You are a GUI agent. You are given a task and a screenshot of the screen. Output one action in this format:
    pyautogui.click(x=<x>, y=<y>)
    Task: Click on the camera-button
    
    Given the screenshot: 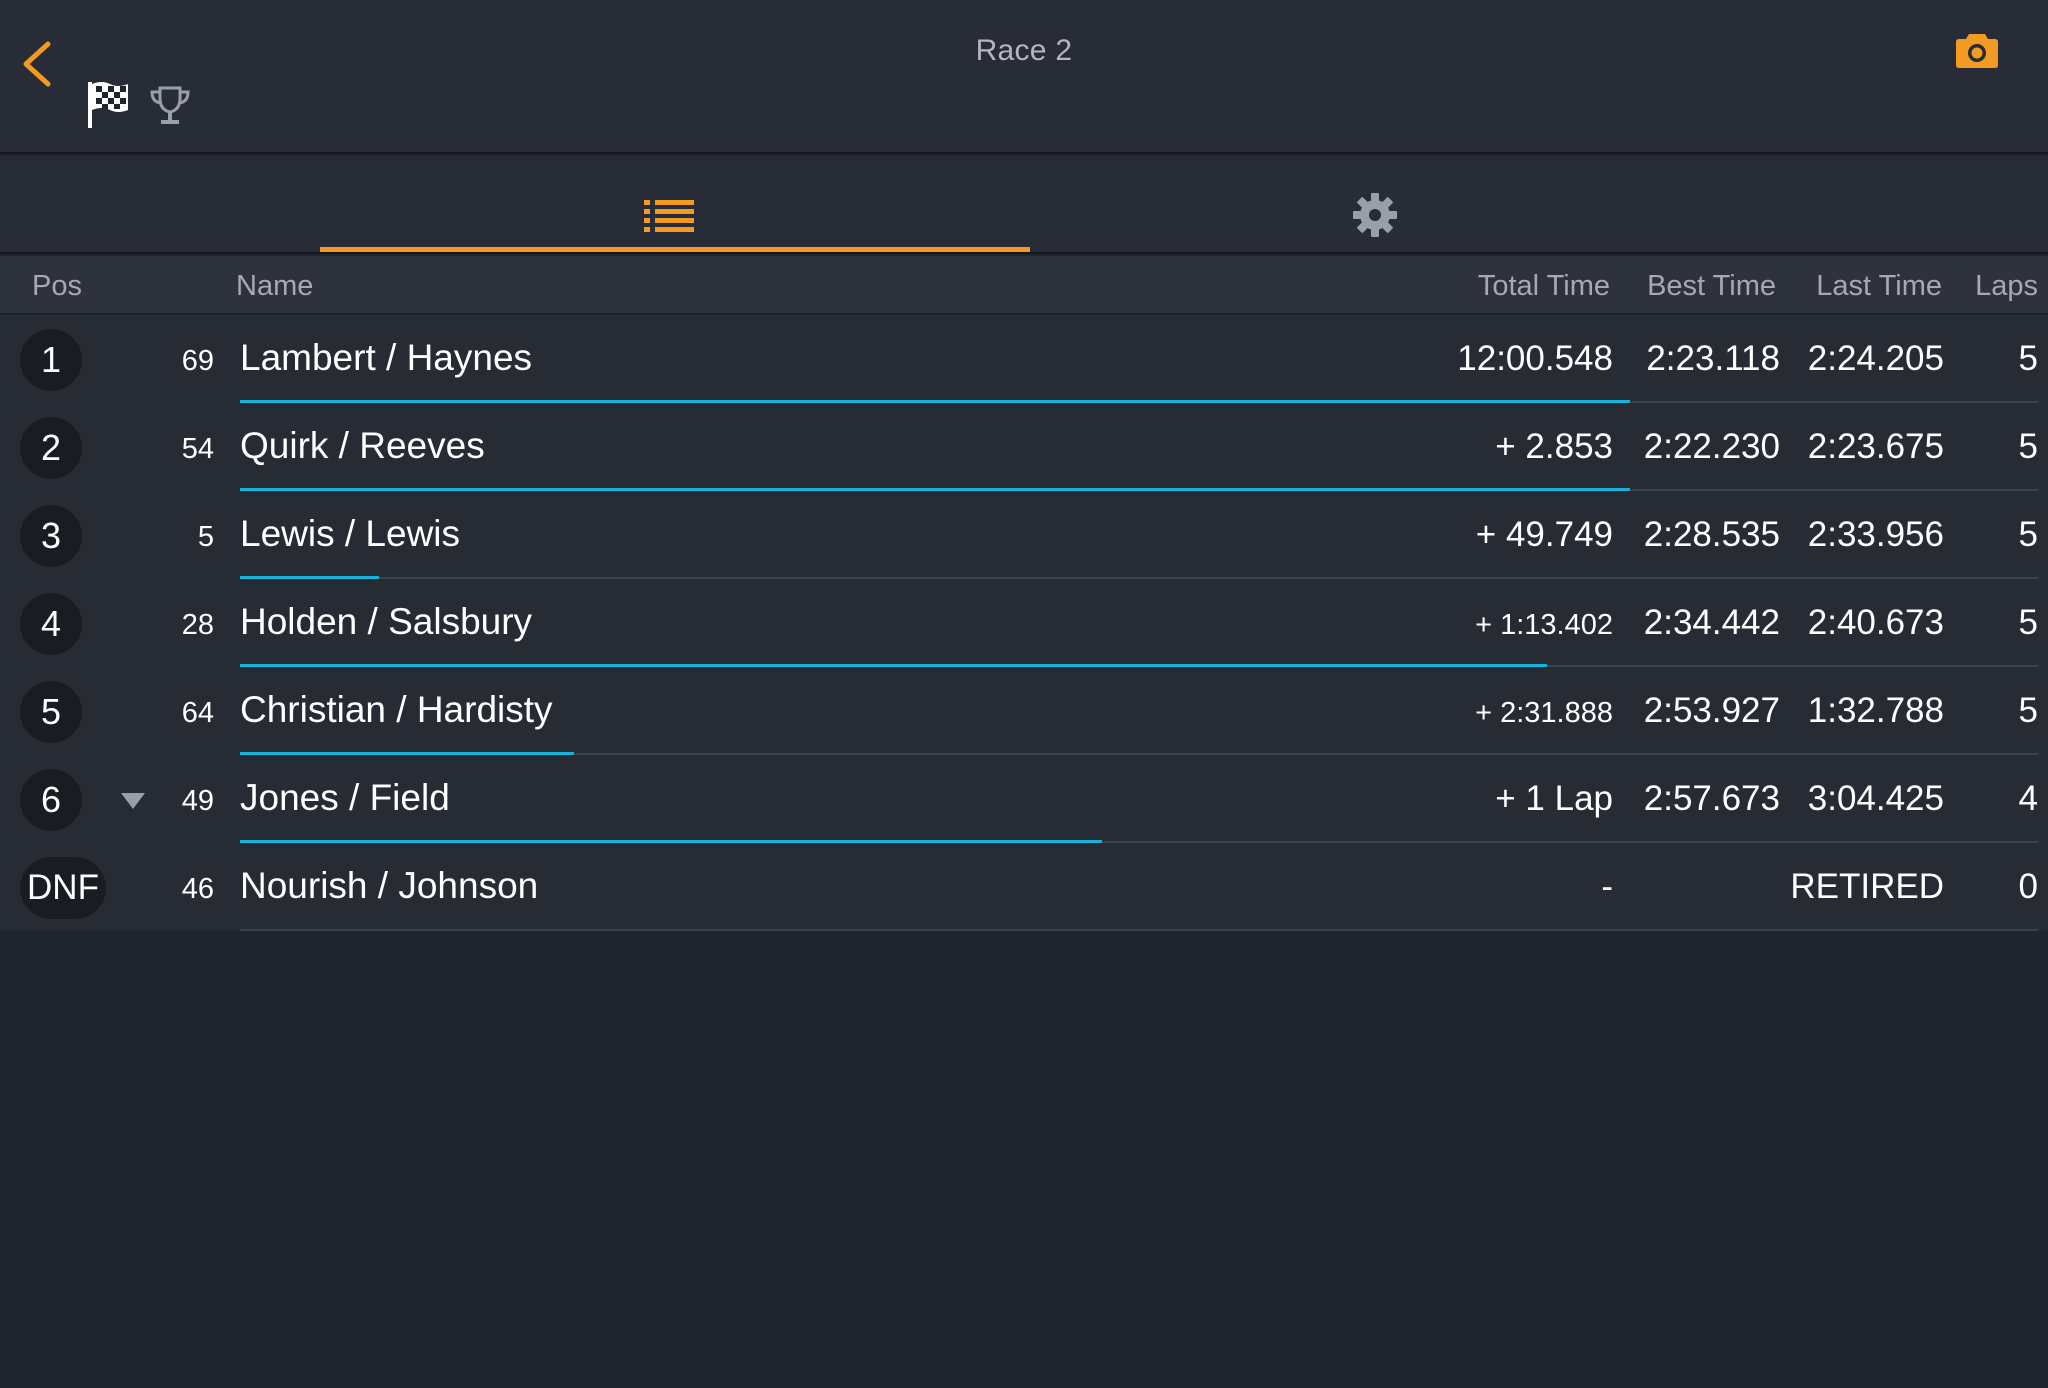 What is the action you would take?
    pyautogui.click(x=1977, y=50)
    